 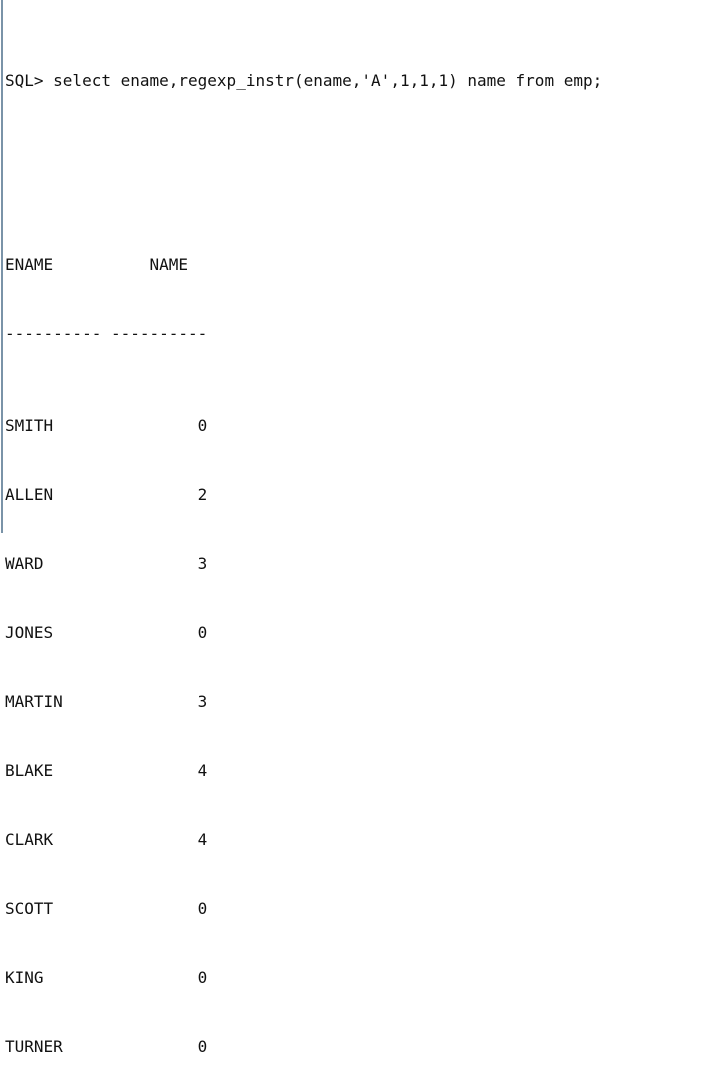 What do you see at coordinates (106, 494) in the screenshot?
I see `table-row: ALLEN 2` at bounding box center [106, 494].